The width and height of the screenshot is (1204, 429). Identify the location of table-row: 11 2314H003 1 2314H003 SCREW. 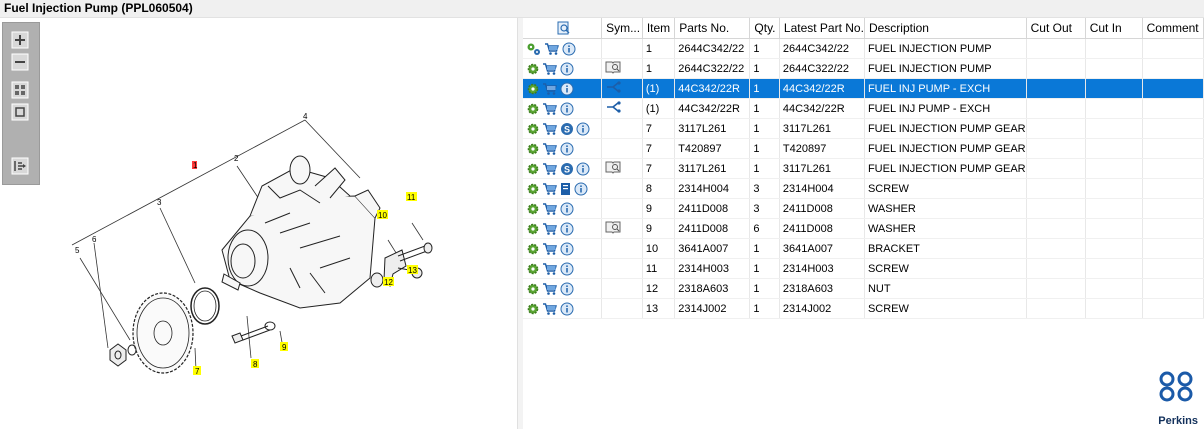
(863, 268).